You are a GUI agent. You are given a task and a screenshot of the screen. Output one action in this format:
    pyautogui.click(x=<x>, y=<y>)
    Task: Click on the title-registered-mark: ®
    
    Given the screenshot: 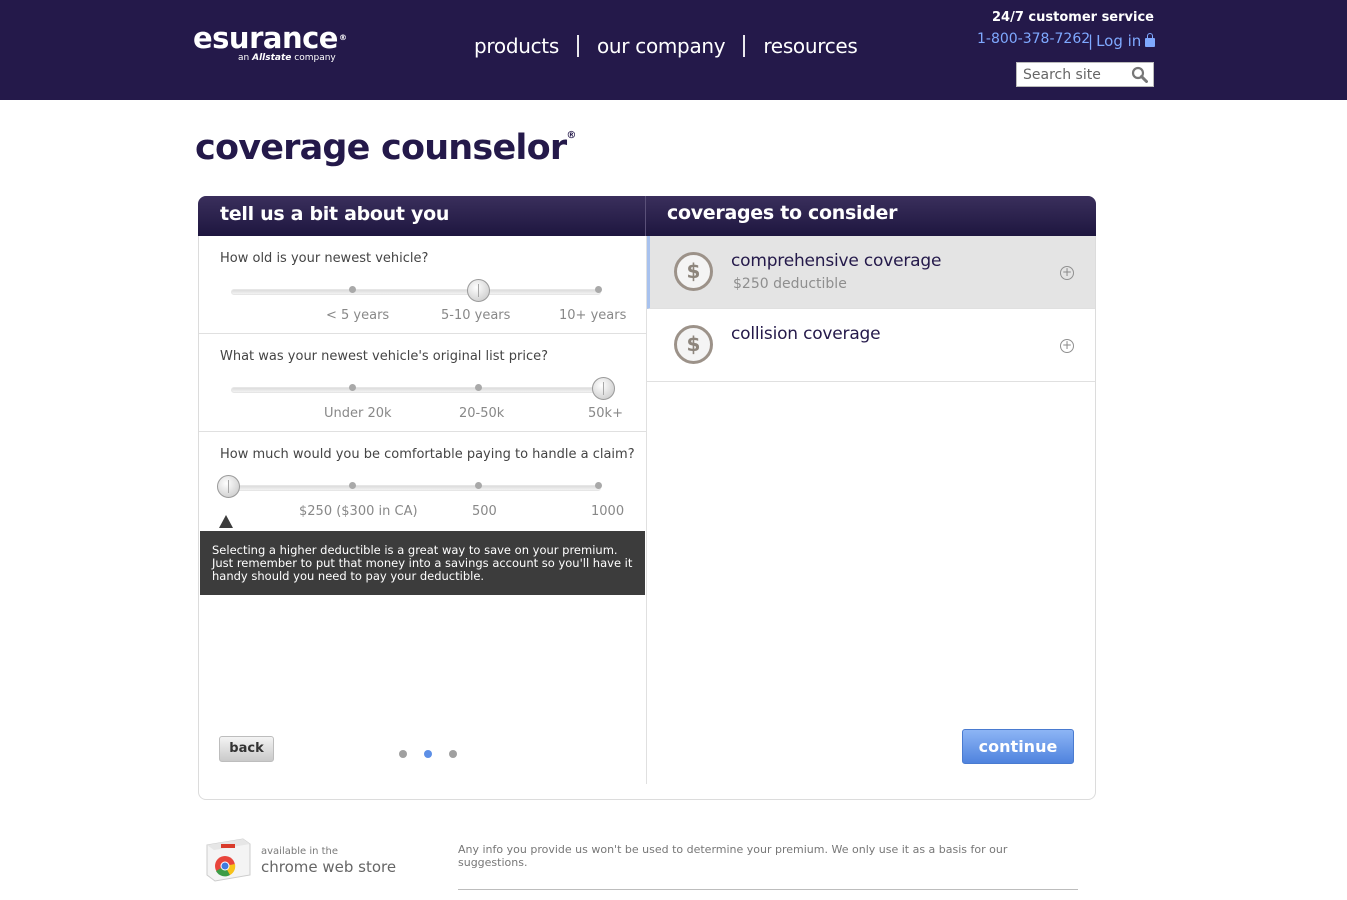 What is the action you would take?
    pyautogui.click(x=571, y=136)
    